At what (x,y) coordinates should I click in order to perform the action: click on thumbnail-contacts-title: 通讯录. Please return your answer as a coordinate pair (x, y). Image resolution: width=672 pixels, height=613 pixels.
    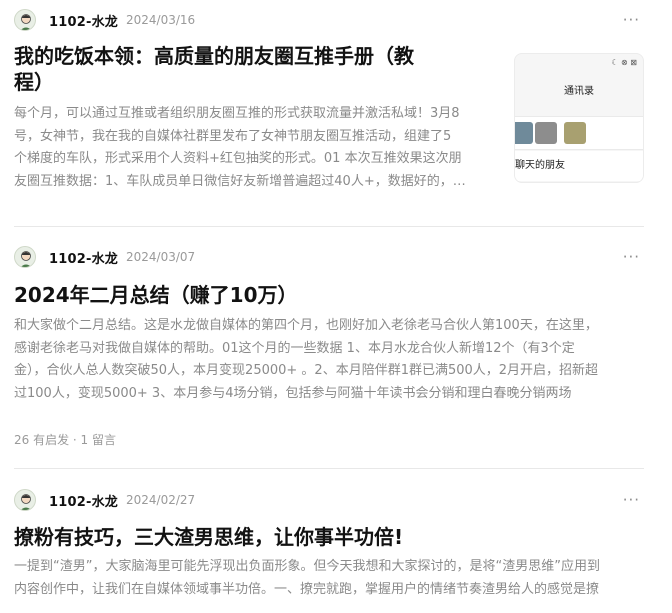
    Looking at the image, I should click on (579, 91).